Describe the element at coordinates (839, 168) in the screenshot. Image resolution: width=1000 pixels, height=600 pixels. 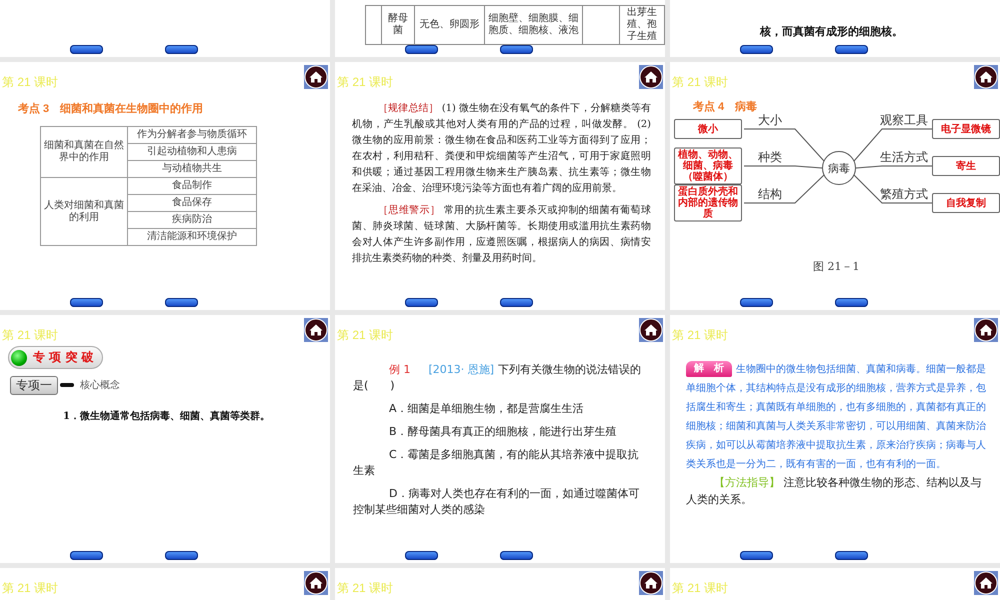
I see `center-node: 病毒` at that location.